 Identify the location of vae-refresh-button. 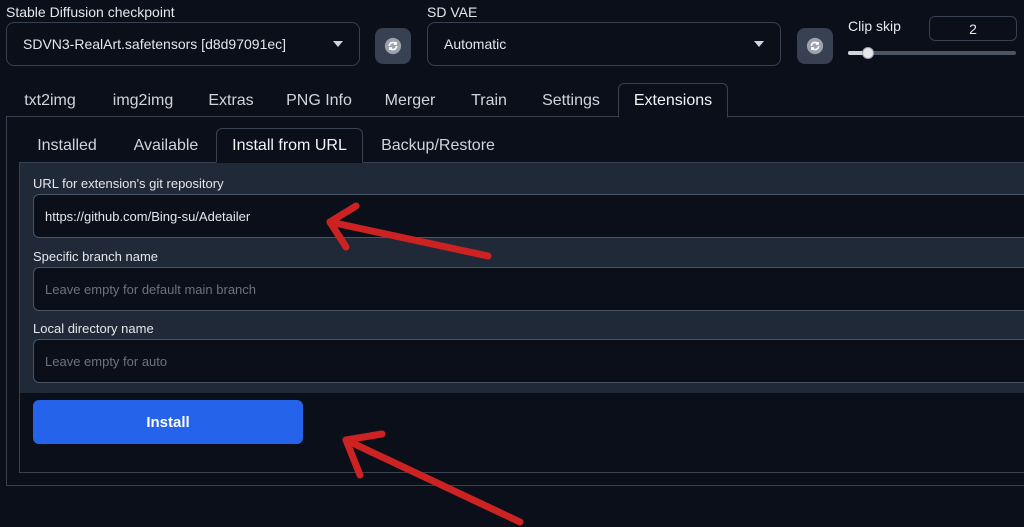
(815, 46).